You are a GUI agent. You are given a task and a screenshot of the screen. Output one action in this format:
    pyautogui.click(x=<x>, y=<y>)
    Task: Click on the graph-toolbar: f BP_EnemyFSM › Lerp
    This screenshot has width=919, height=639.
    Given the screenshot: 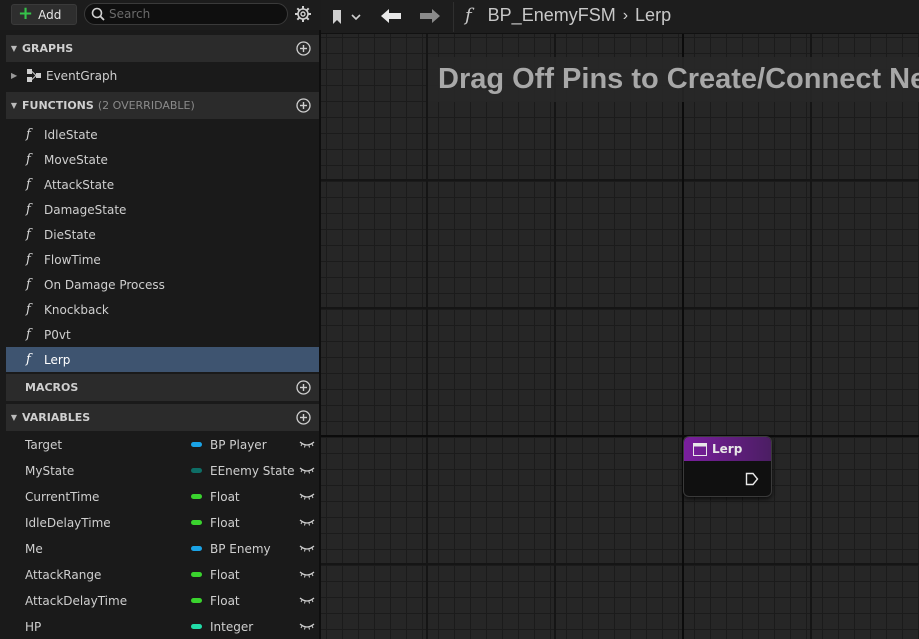 What is the action you would take?
    pyautogui.click(x=620, y=17)
    